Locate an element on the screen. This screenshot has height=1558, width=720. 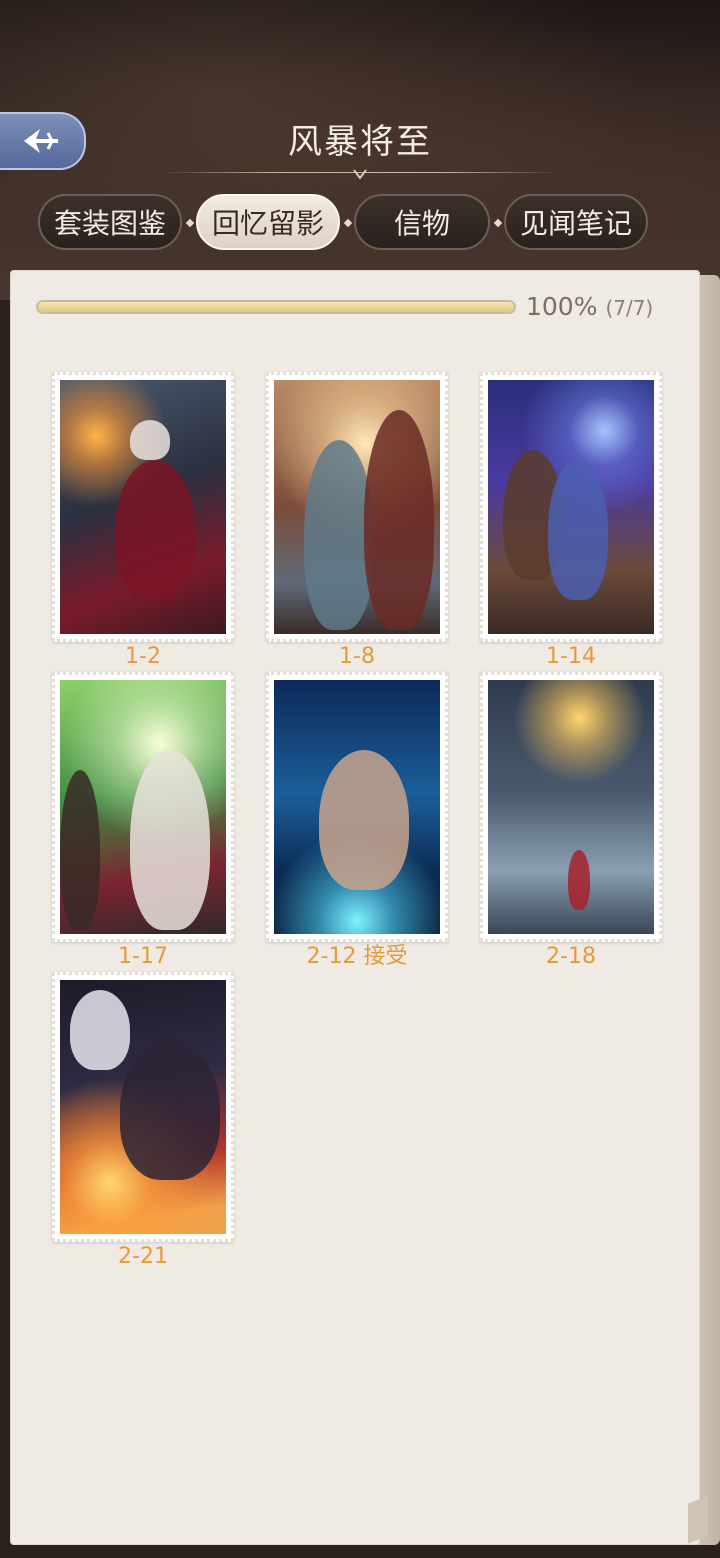
memory-card: 2-12 接受 is located at coordinates (357, 820).